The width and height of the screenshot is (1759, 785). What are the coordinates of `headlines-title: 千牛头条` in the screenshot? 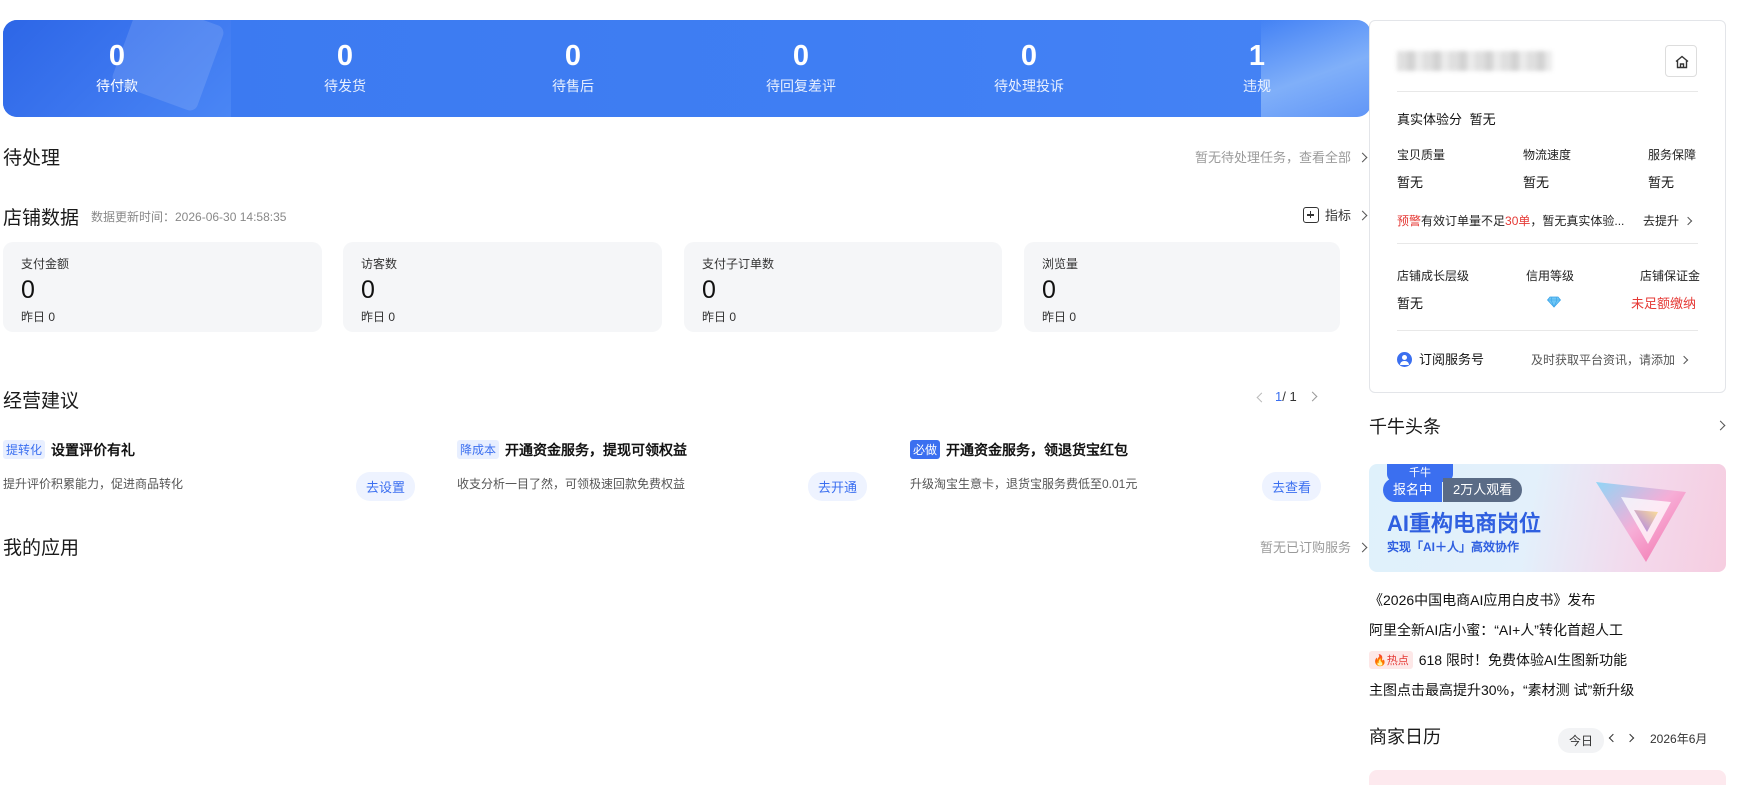 It's located at (1405, 427).